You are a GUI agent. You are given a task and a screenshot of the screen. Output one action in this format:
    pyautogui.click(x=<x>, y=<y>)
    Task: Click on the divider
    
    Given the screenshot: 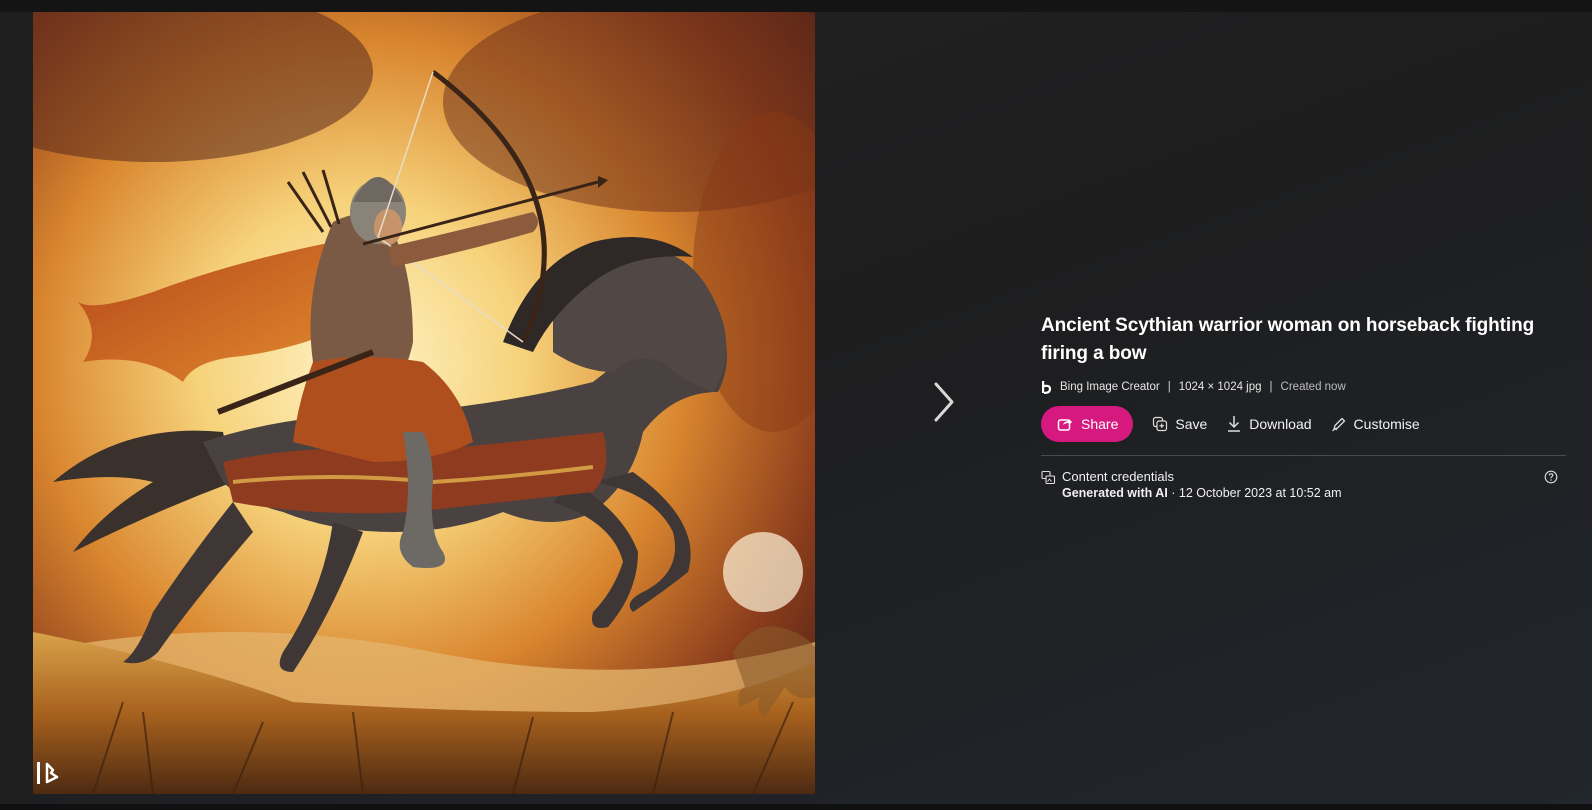 What is the action you would take?
    pyautogui.click(x=1303, y=455)
    